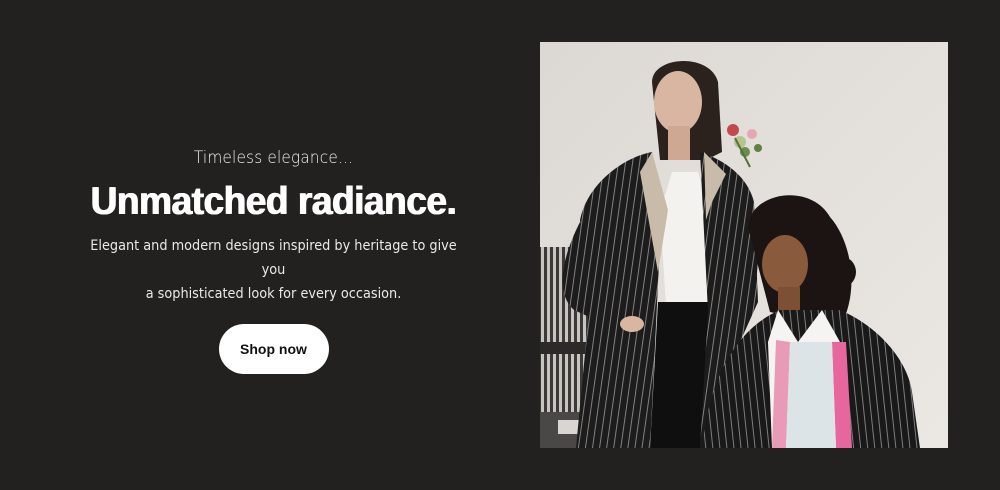  Describe the element at coordinates (273, 201) in the screenshot. I see `hero-headline: Unmatched radiance.` at that location.